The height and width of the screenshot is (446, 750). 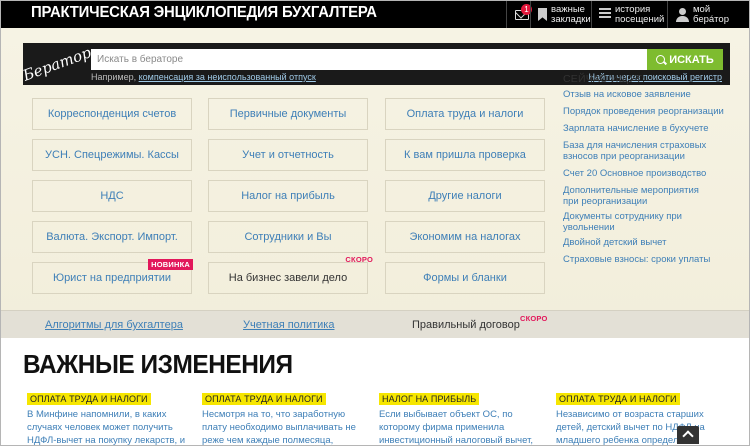 I want to click on category-payroll: Оплата труда и налоги, so click(x=465, y=114).